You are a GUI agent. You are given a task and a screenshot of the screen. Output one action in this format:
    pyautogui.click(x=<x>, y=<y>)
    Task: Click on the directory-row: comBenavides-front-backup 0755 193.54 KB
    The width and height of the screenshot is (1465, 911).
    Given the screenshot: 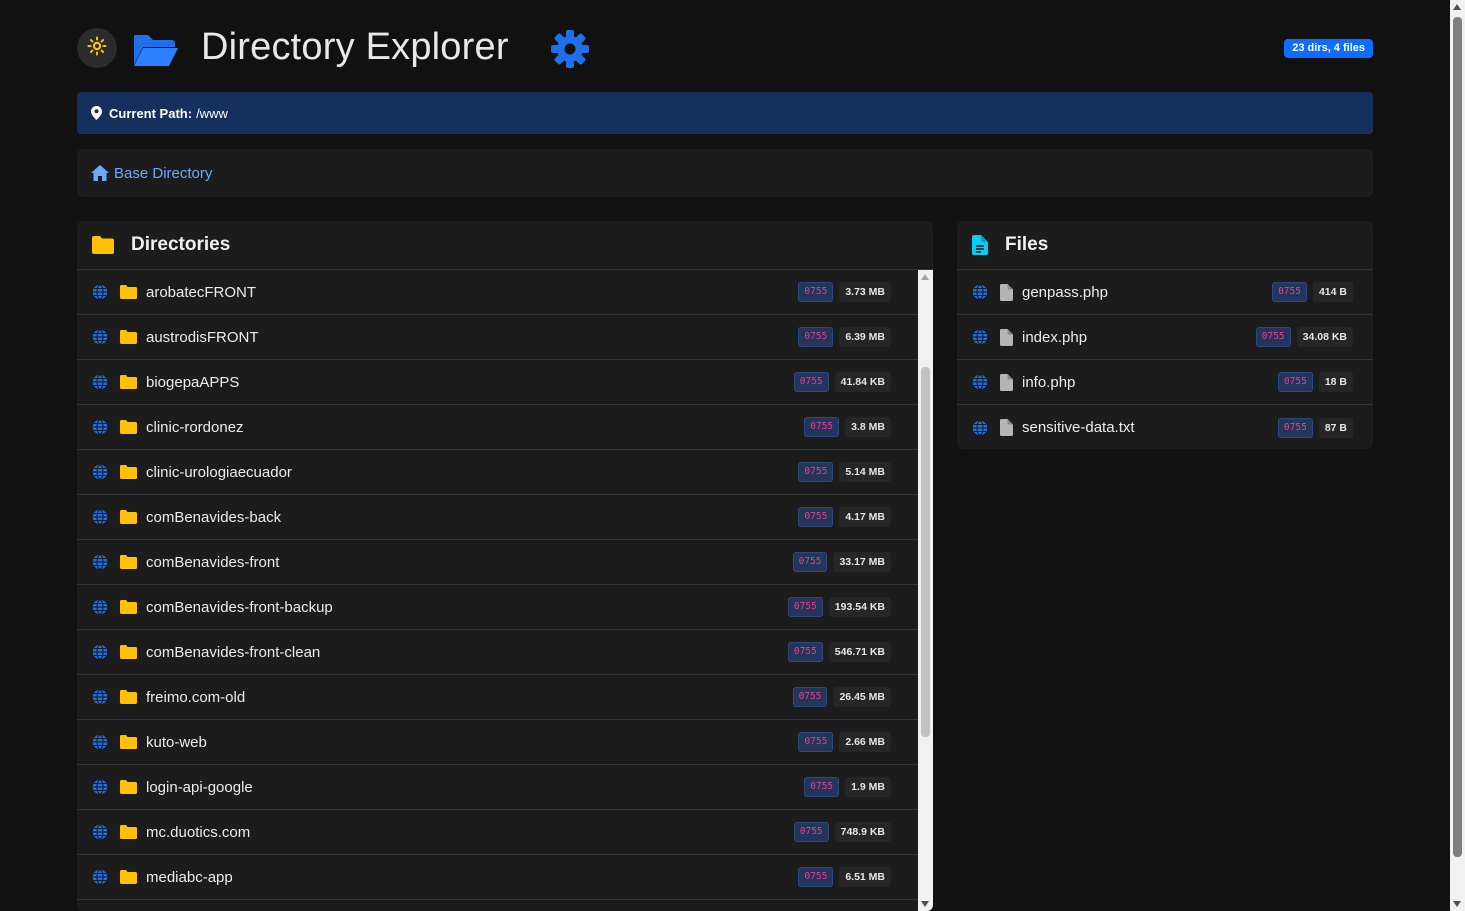 What is the action you would take?
    pyautogui.click(x=497, y=607)
    